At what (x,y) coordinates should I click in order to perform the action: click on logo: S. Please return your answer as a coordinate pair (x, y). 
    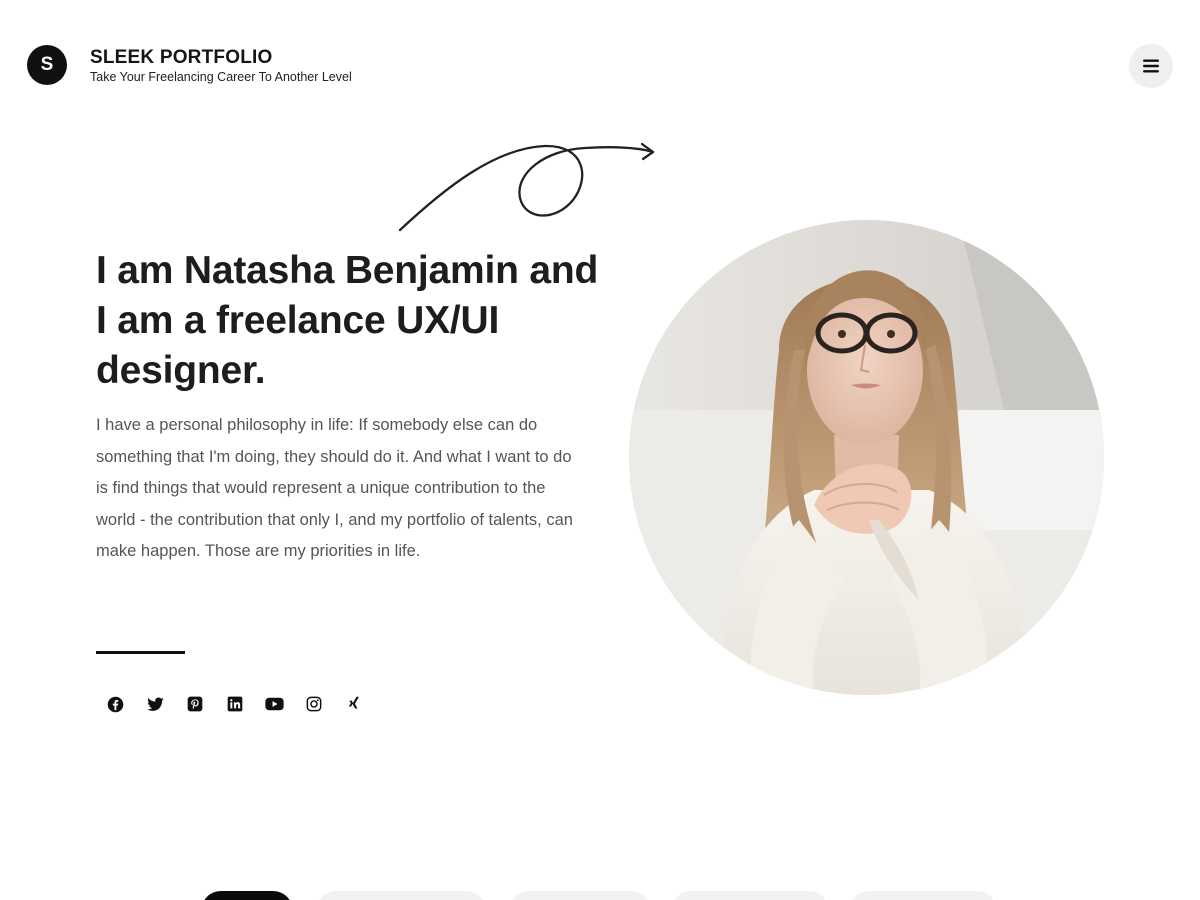
    Looking at the image, I should click on (47, 65).